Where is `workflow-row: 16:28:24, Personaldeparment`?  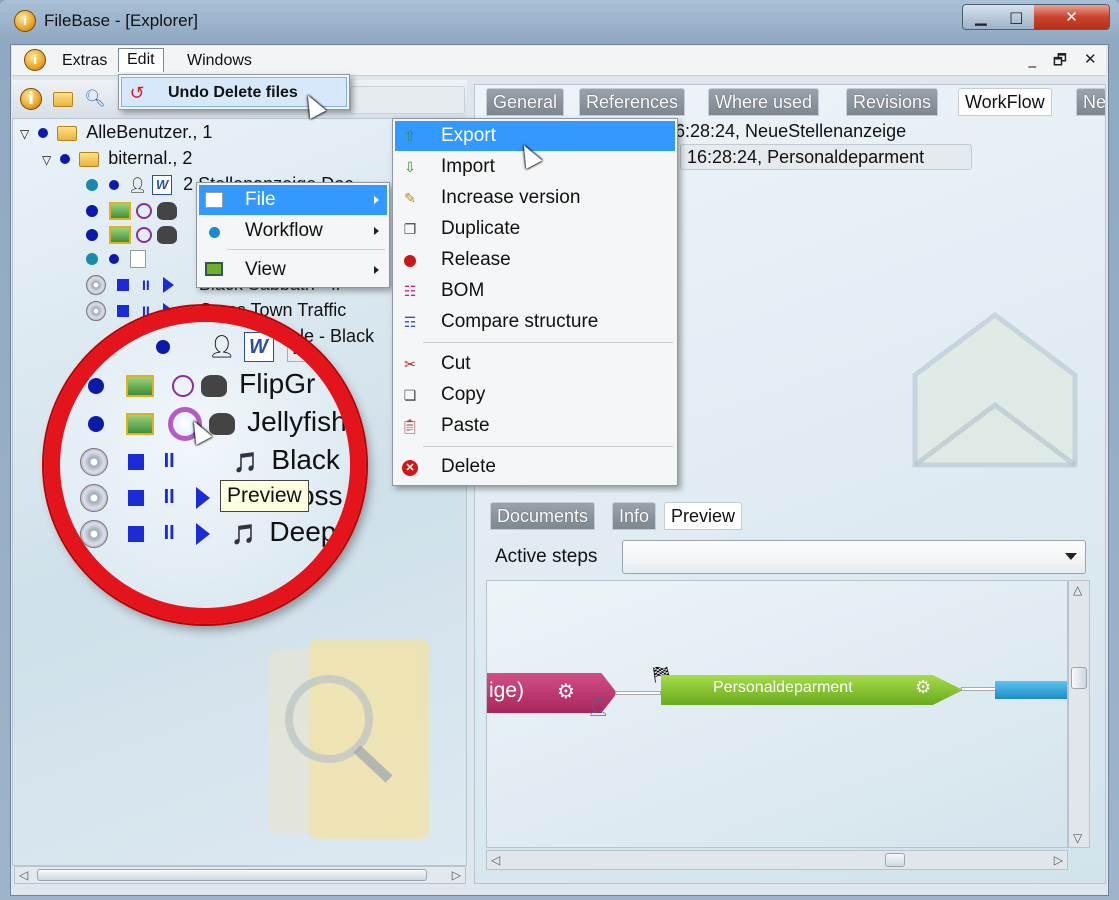 workflow-row: 16:28:24, Personaldeparment is located at coordinates (826, 157).